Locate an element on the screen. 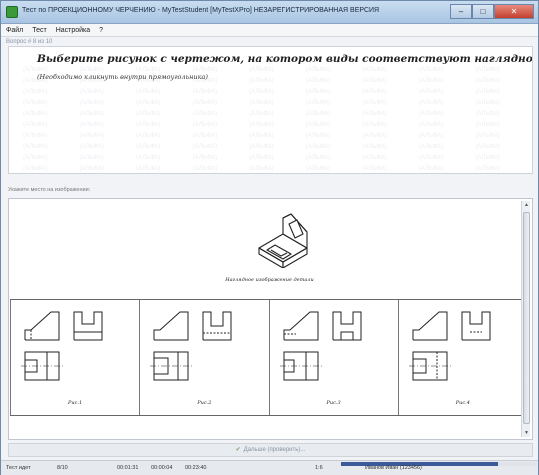 The height and width of the screenshot is (475, 539). option-label-2: Рис.2 is located at coordinates (204, 403).